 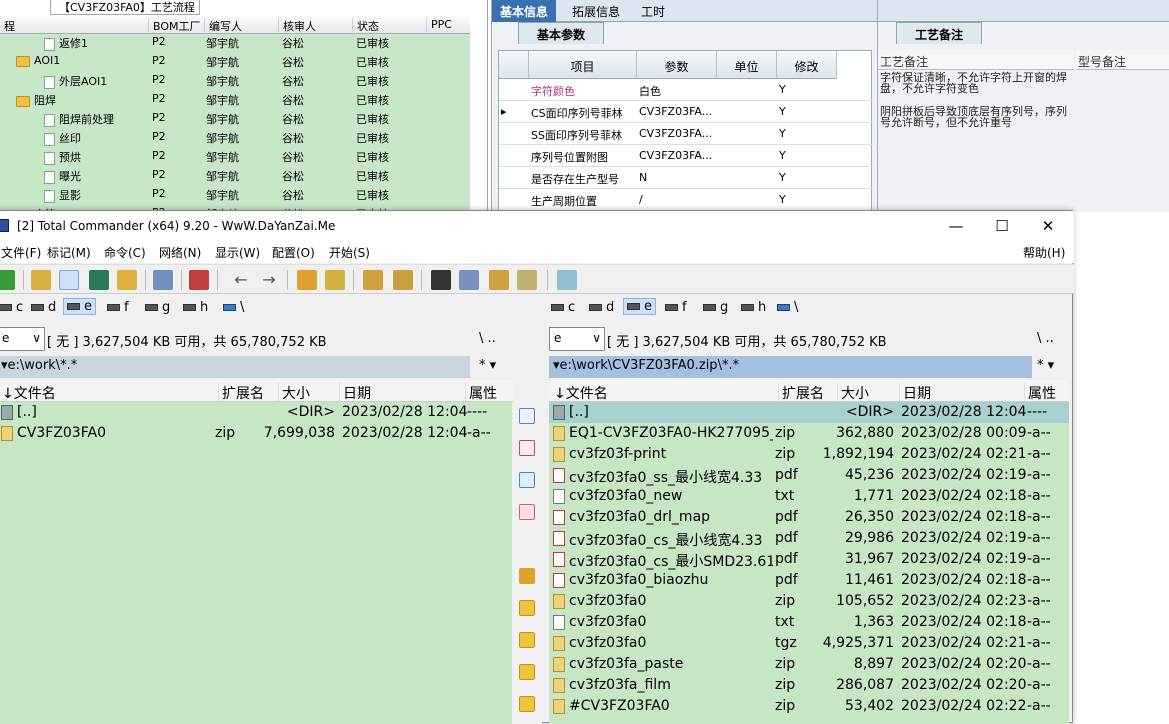 I want to click on tab-basic-info: 基本信息, so click(x=524, y=11).